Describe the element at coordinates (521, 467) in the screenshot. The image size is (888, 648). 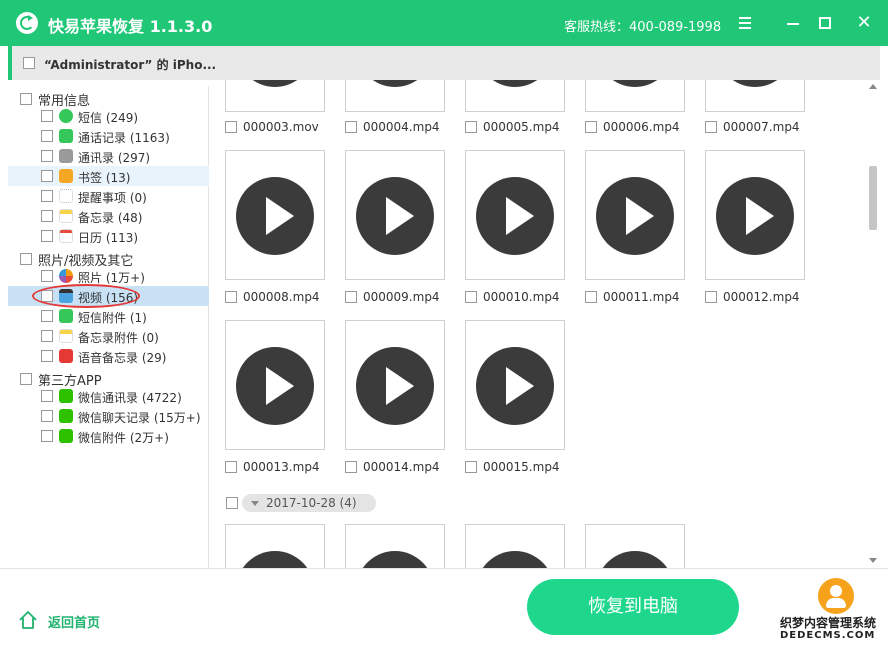
I see `video-filename: 000015.mp4` at that location.